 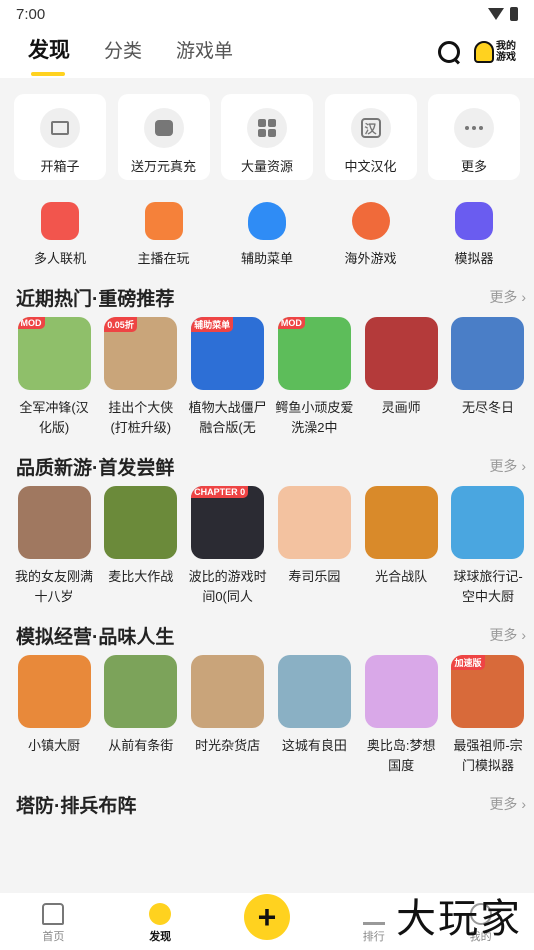 I want to click on game-item: 这城有良田, so click(x=314, y=715).